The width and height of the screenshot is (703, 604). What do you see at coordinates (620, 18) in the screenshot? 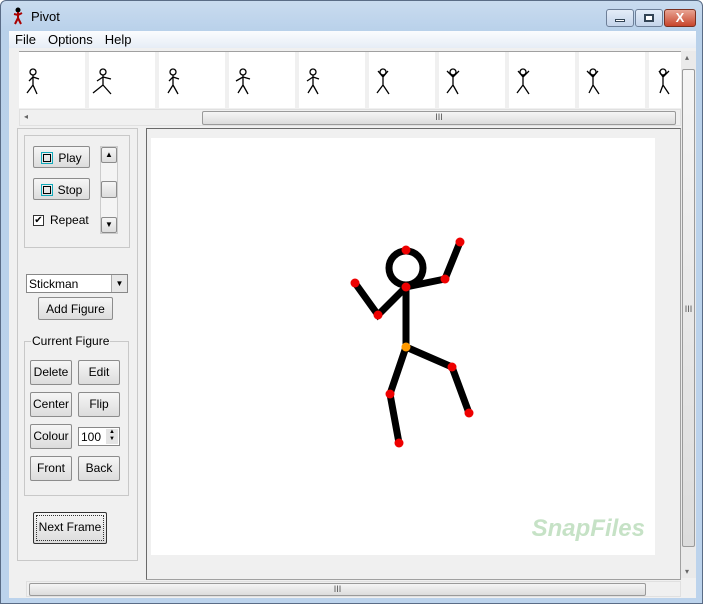
I see `minimize-button` at bounding box center [620, 18].